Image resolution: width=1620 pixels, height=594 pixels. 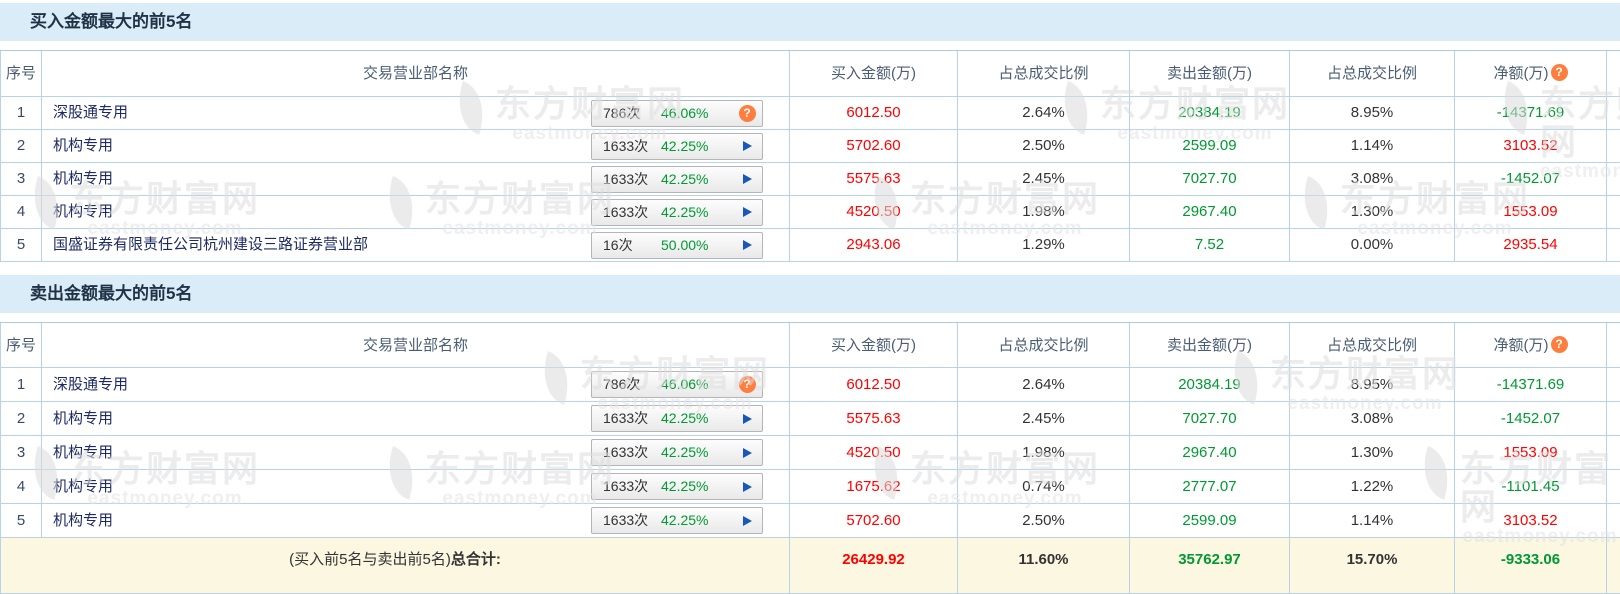 I want to click on branch-link: 国盛证券有限责任公司杭州建设三路证券营业部, so click(x=210, y=245).